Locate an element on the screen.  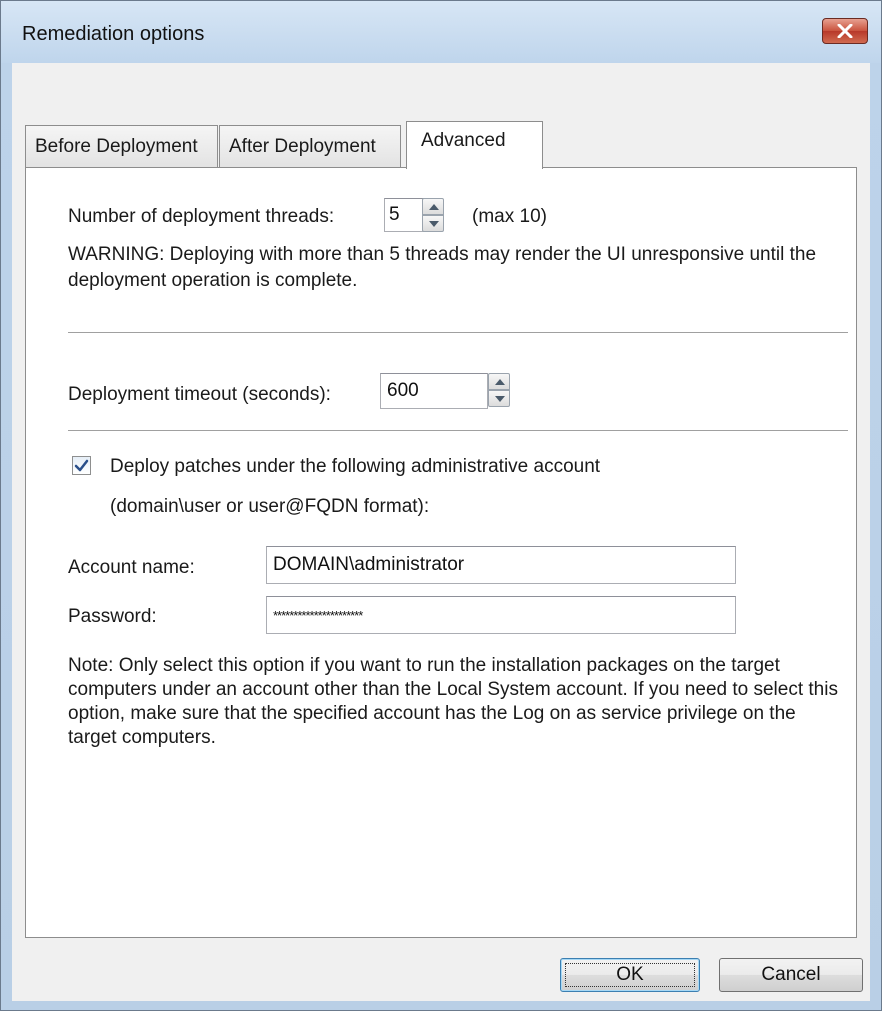
focus-rectangle is located at coordinates (630, 975).